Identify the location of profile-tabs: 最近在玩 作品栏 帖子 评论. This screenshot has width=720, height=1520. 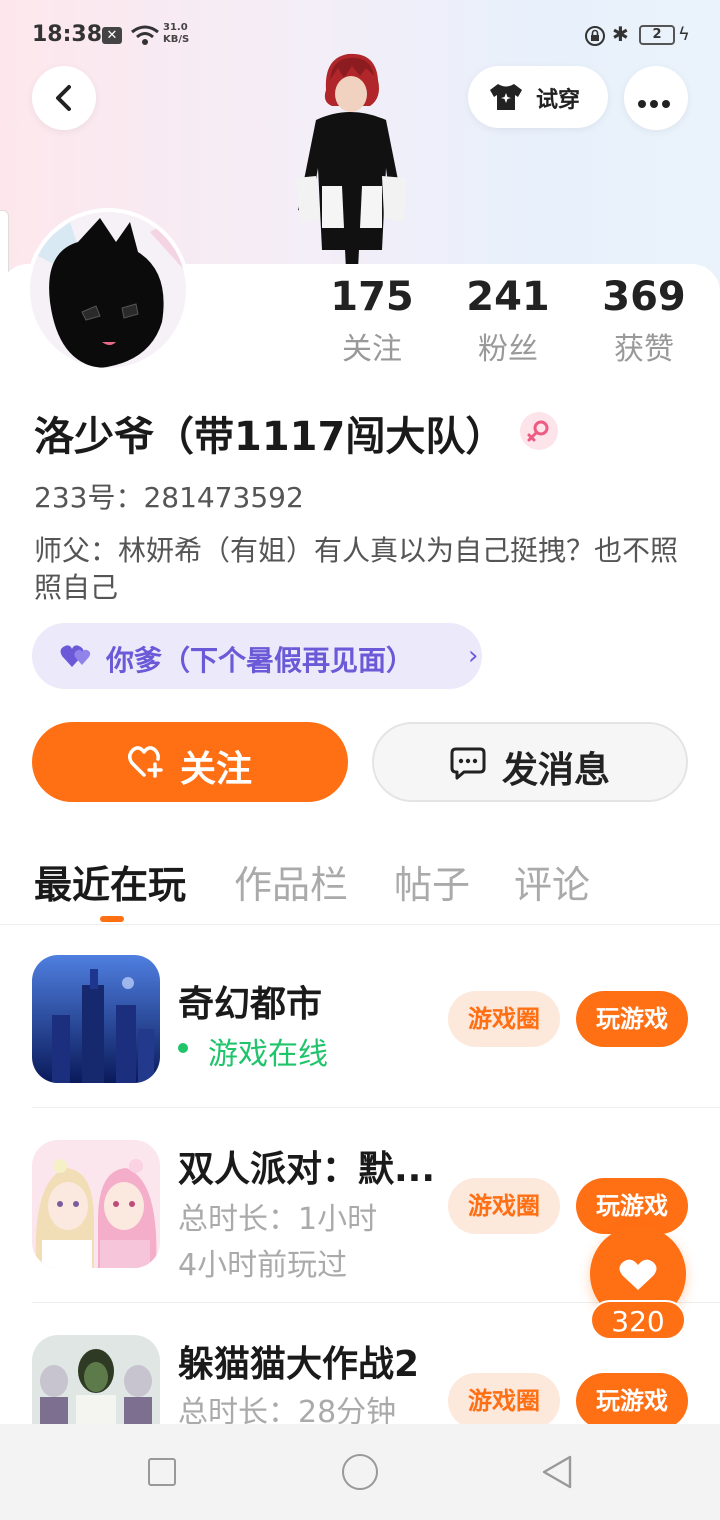
(360, 887).